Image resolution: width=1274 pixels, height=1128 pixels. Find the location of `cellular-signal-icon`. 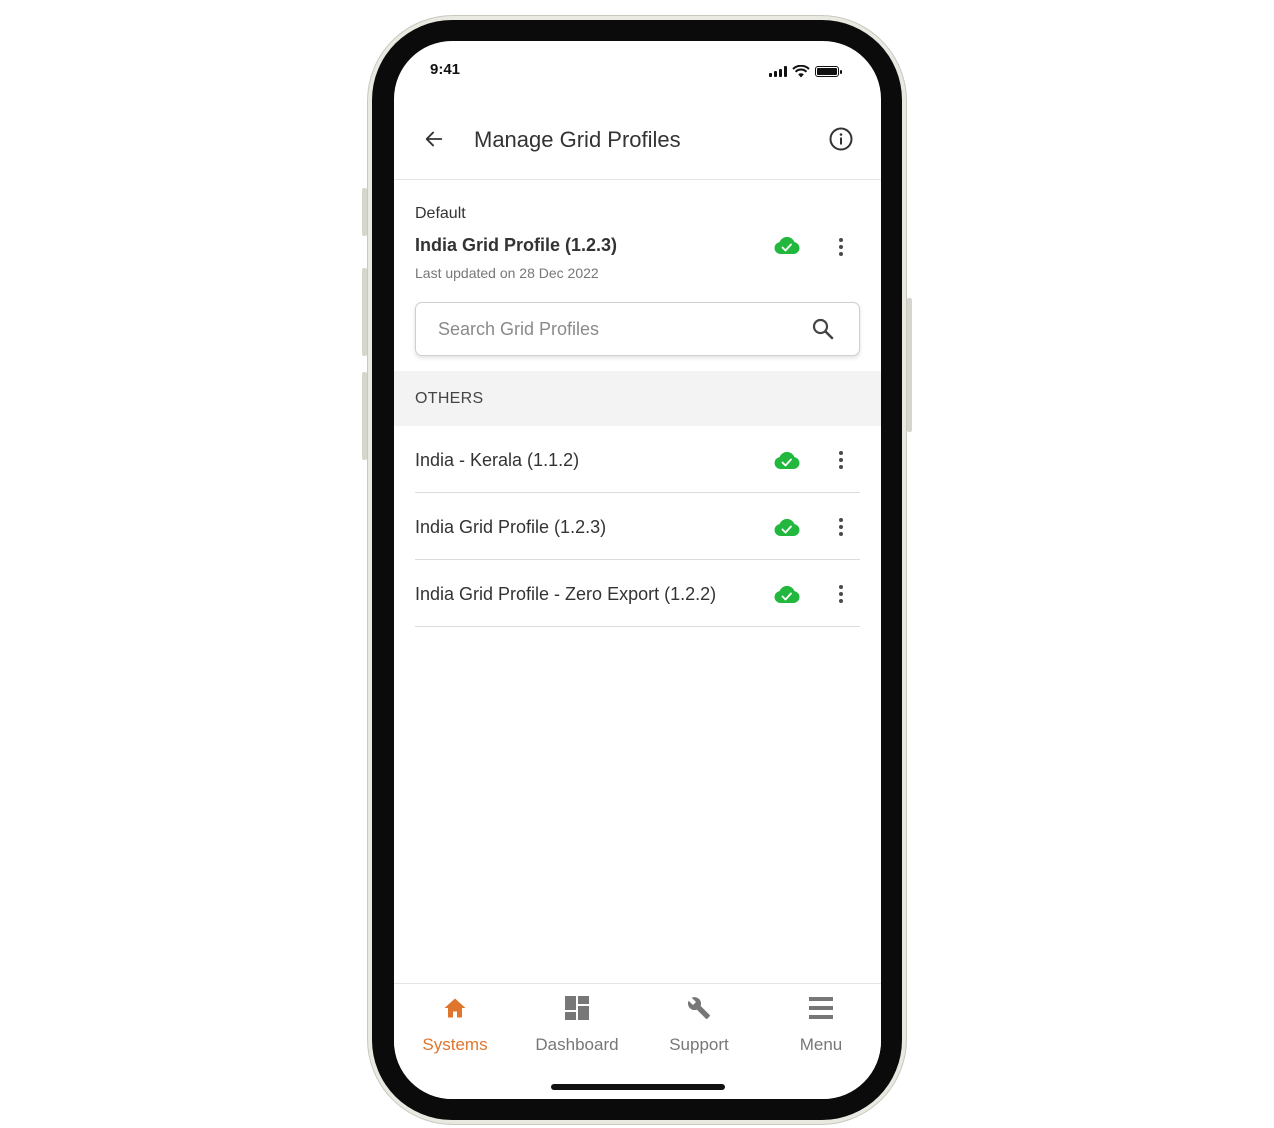

cellular-signal-icon is located at coordinates (778, 71).